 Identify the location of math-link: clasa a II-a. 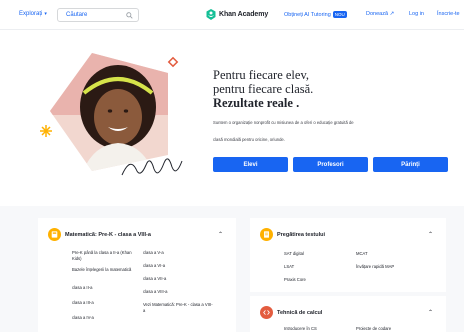
(82, 288).